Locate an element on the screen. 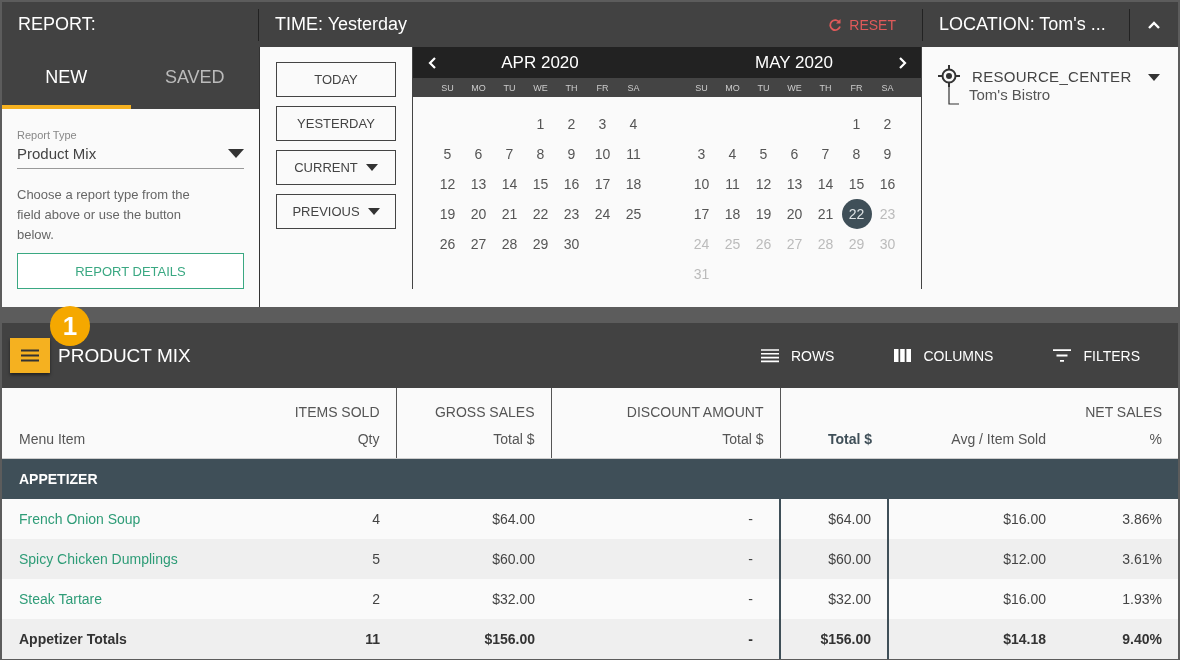 Image resolution: width=1180 pixels, height=660 pixels. weekday-label: WE is located at coordinates (540, 87).